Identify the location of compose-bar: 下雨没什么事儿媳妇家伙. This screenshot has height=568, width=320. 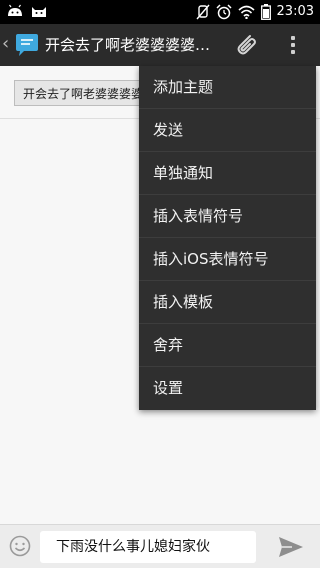
(160, 546).